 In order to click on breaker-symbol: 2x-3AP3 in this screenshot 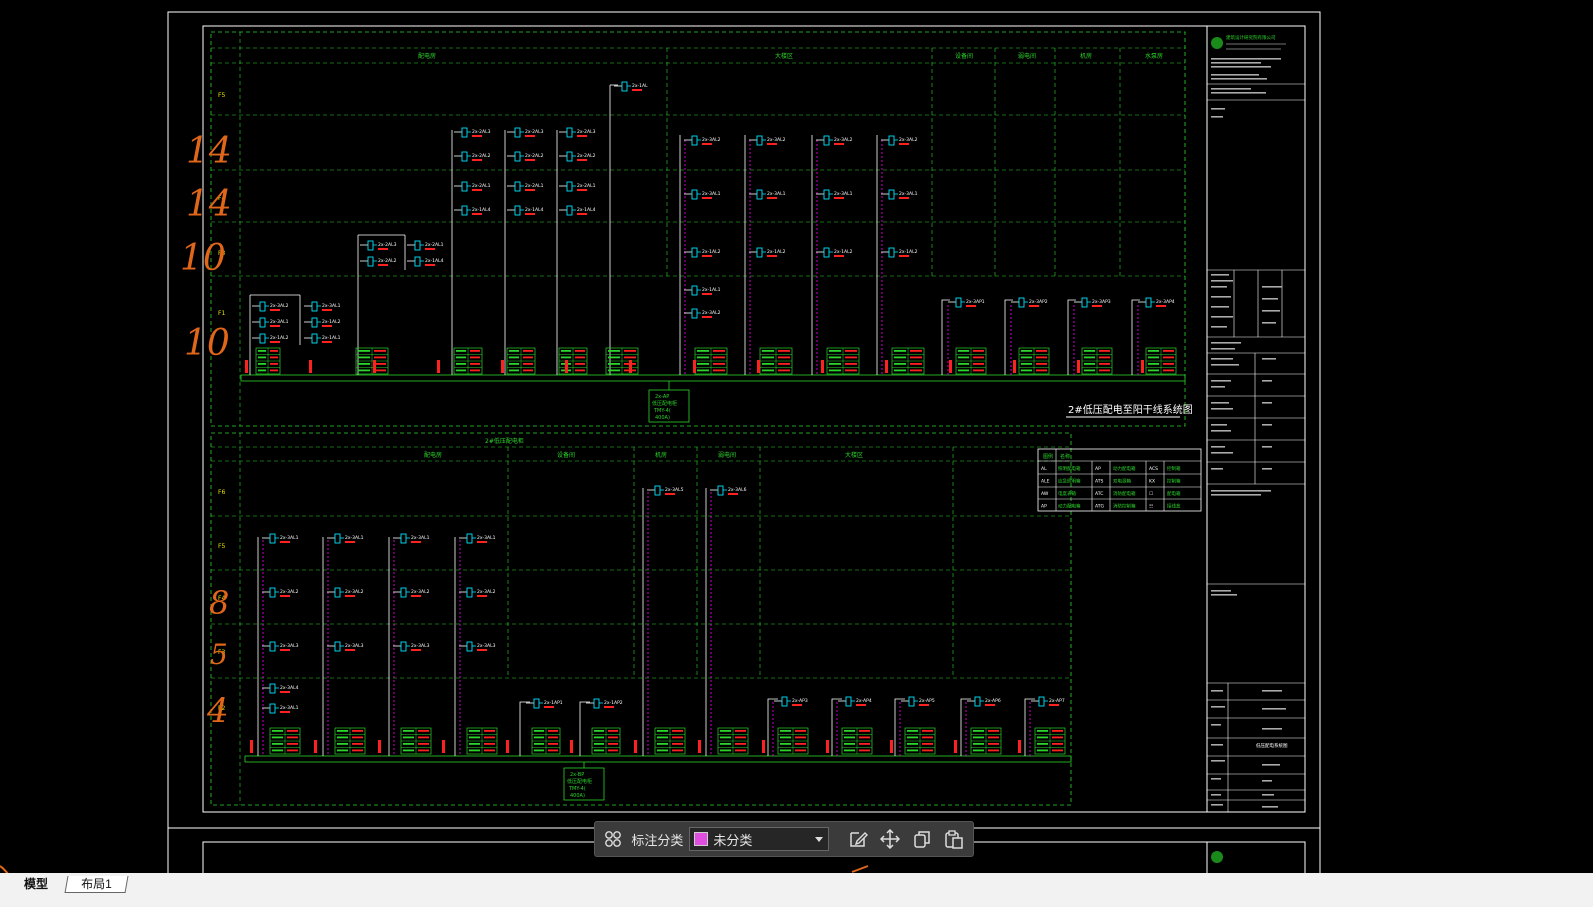, I will do `click(1092, 302)`.